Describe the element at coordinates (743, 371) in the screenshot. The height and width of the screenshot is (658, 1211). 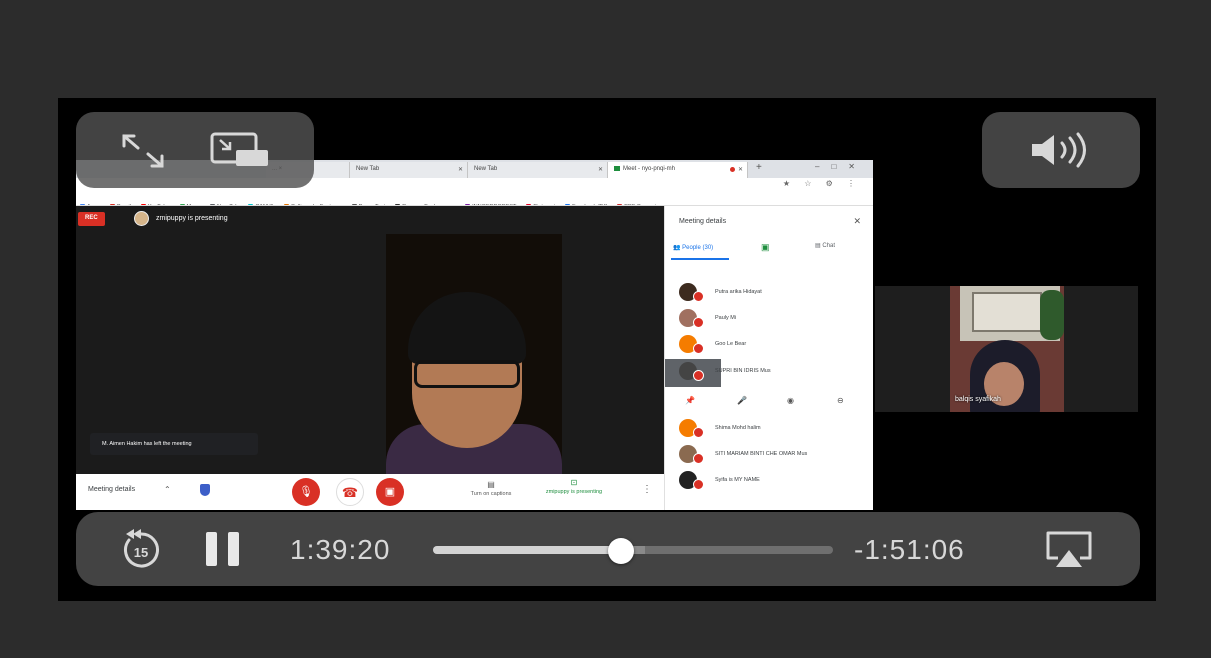
I see `participant-name: SUPRI BIN IDRIS Mus` at that location.